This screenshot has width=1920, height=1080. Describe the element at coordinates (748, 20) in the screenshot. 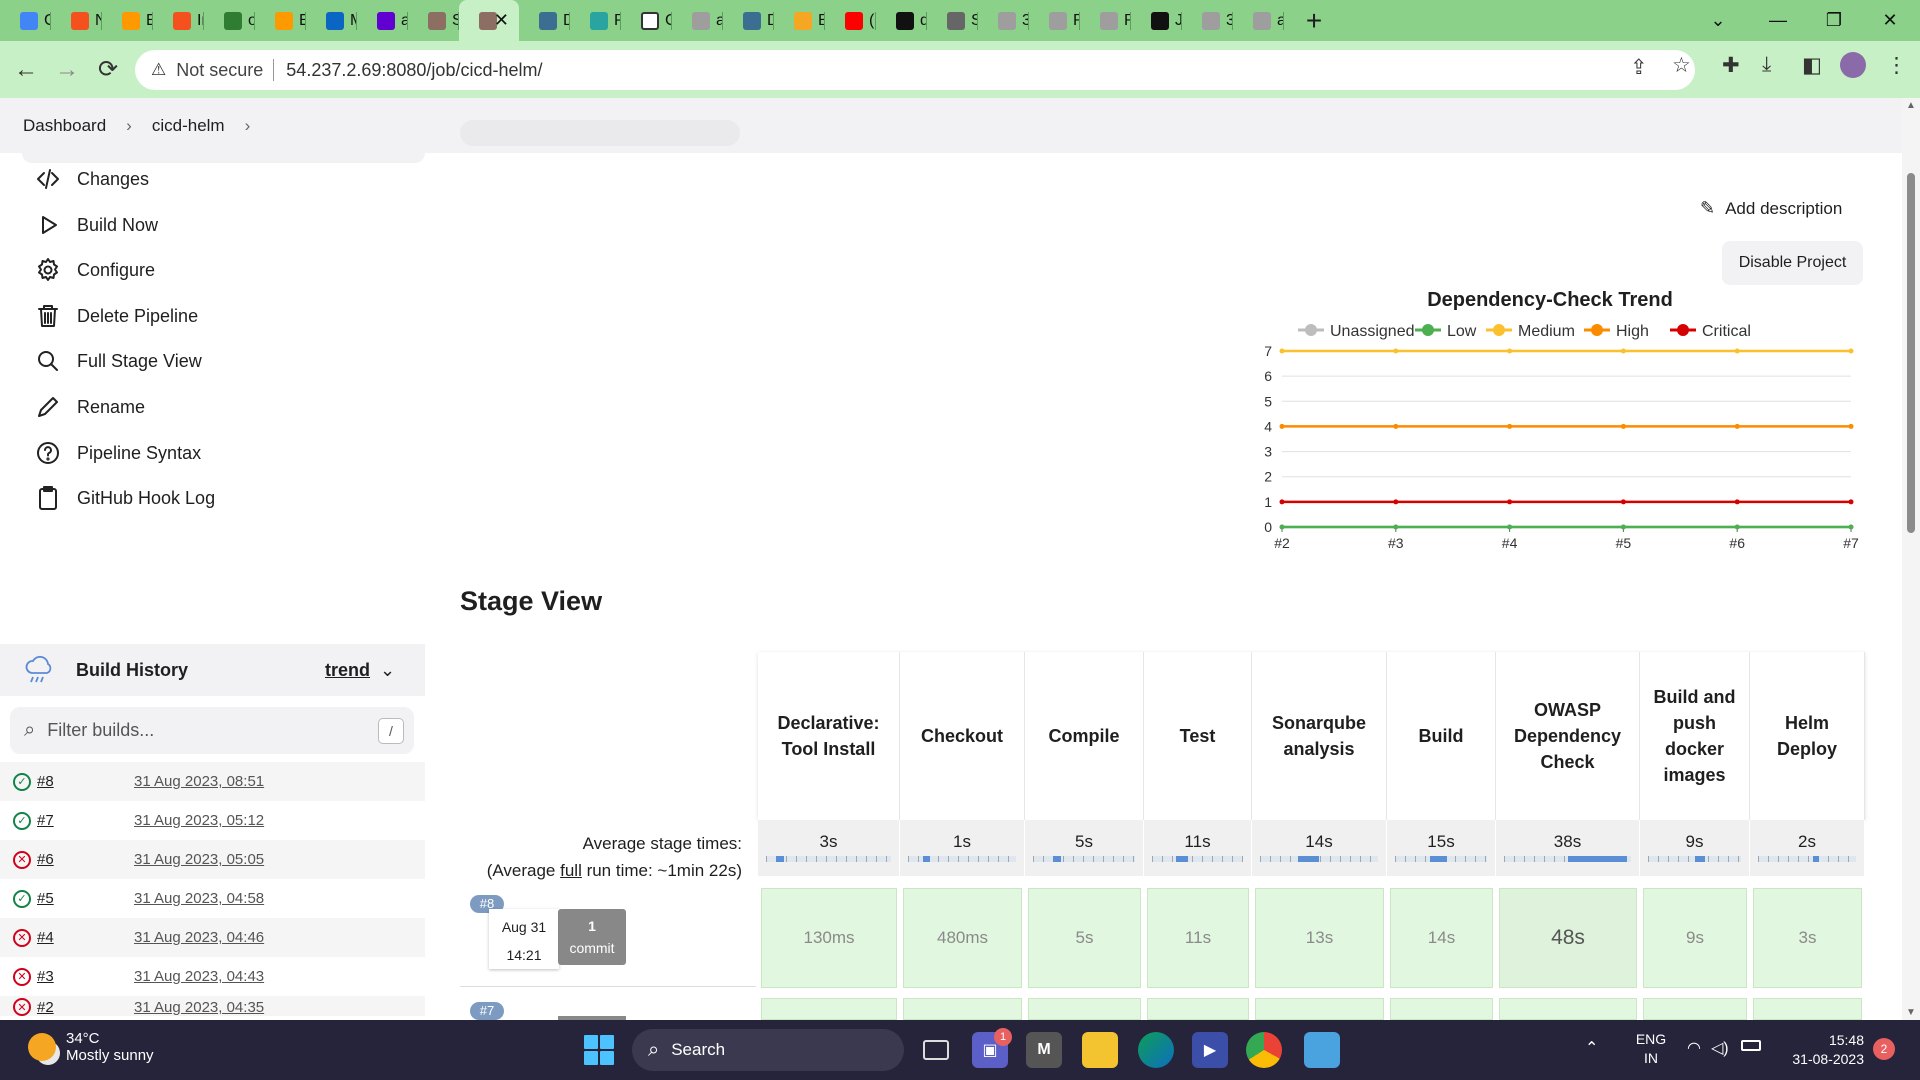

I see `browser-tab: Di` at that location.